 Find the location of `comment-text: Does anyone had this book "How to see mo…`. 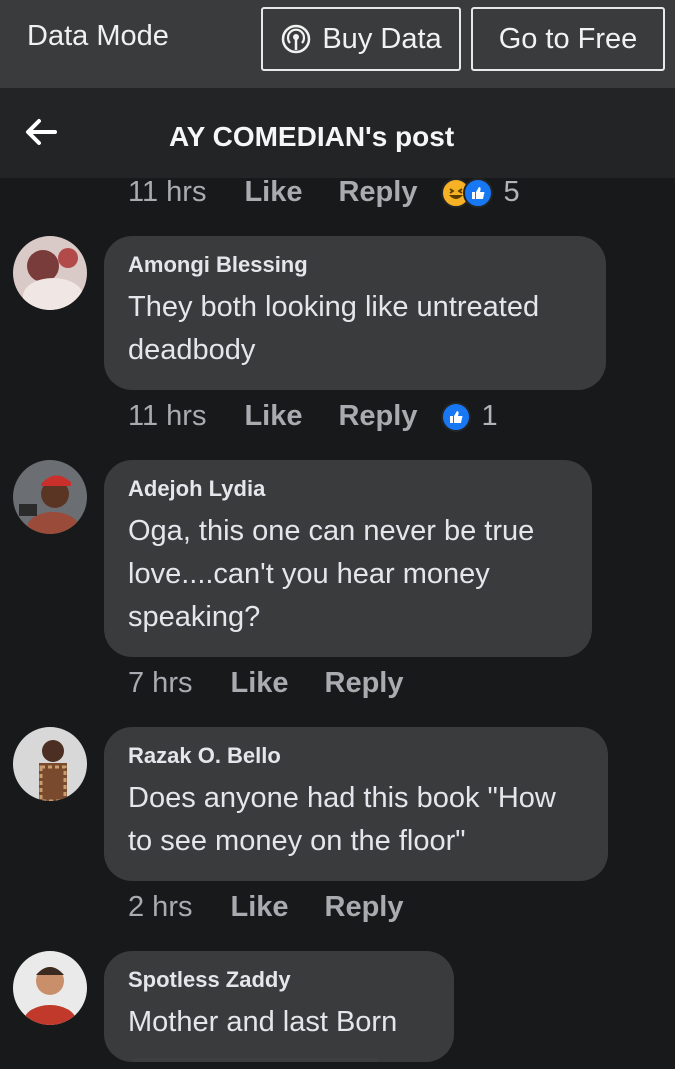

comment-text: Does anyone had this book "How to see mo… is located at coordinates (342, 819).